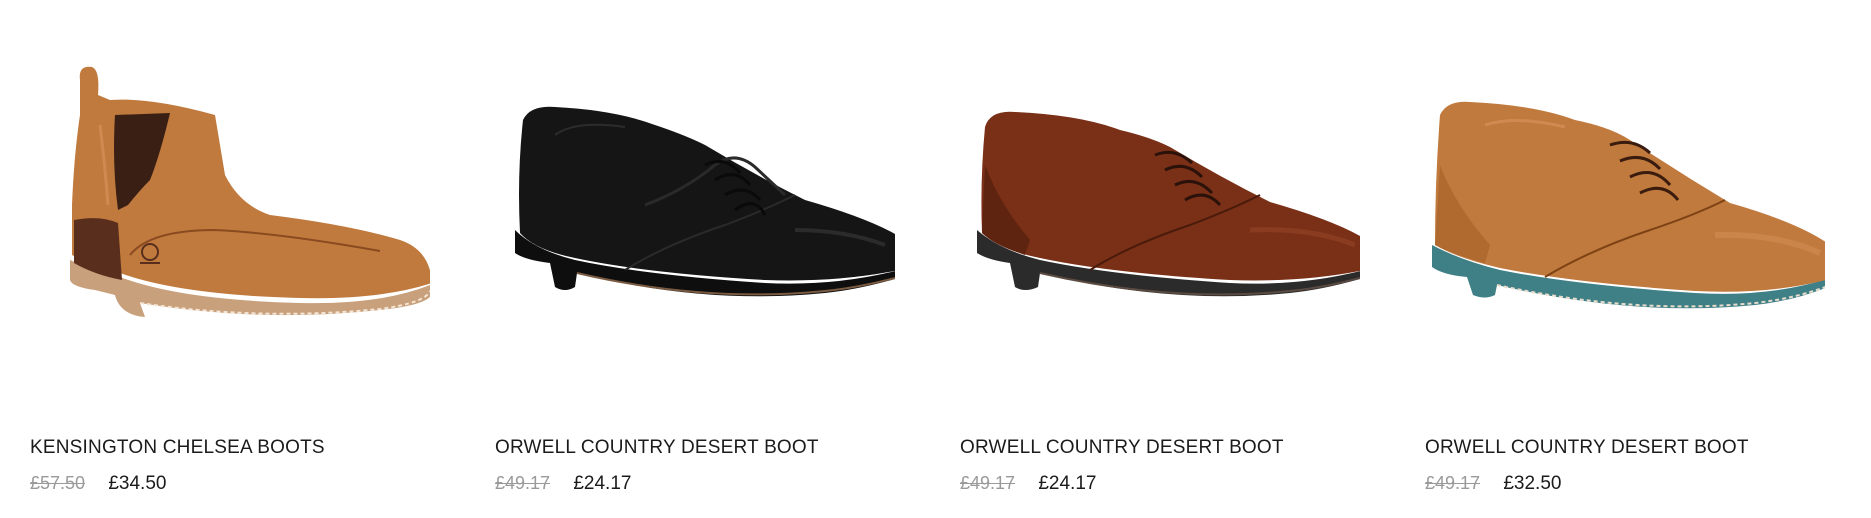 The image size is (1871, 518). What do you see at coordinates (1628, 205) in the screenshot?
I see `desert-boot-tan-blue-sole-image` at bounding box center [1628, 205].